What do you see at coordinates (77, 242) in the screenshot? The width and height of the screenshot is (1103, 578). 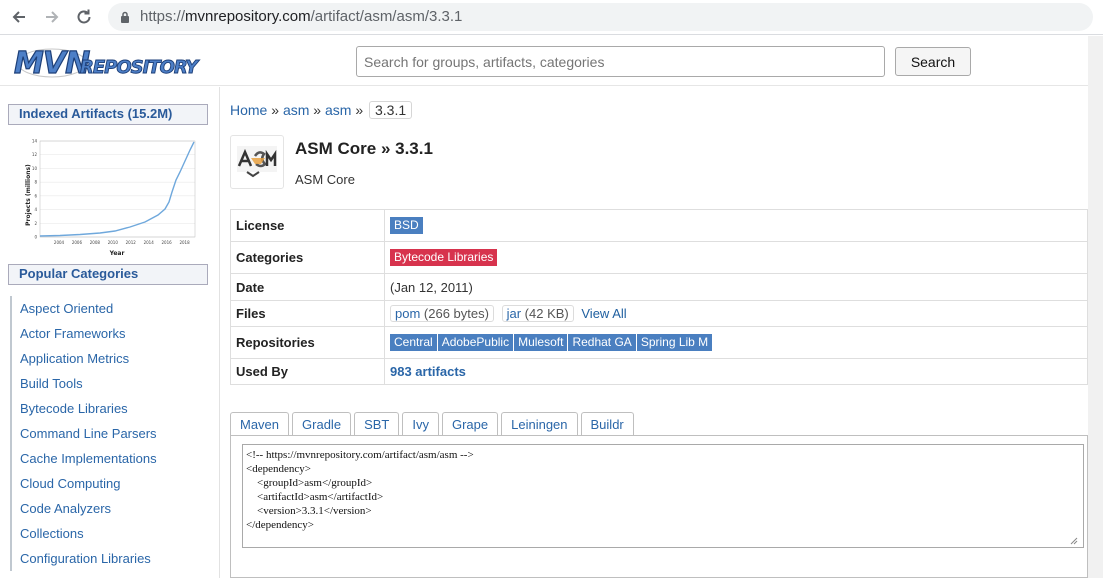 I see `chart-xtick-label: 2006` at bounding box center [77, 242].